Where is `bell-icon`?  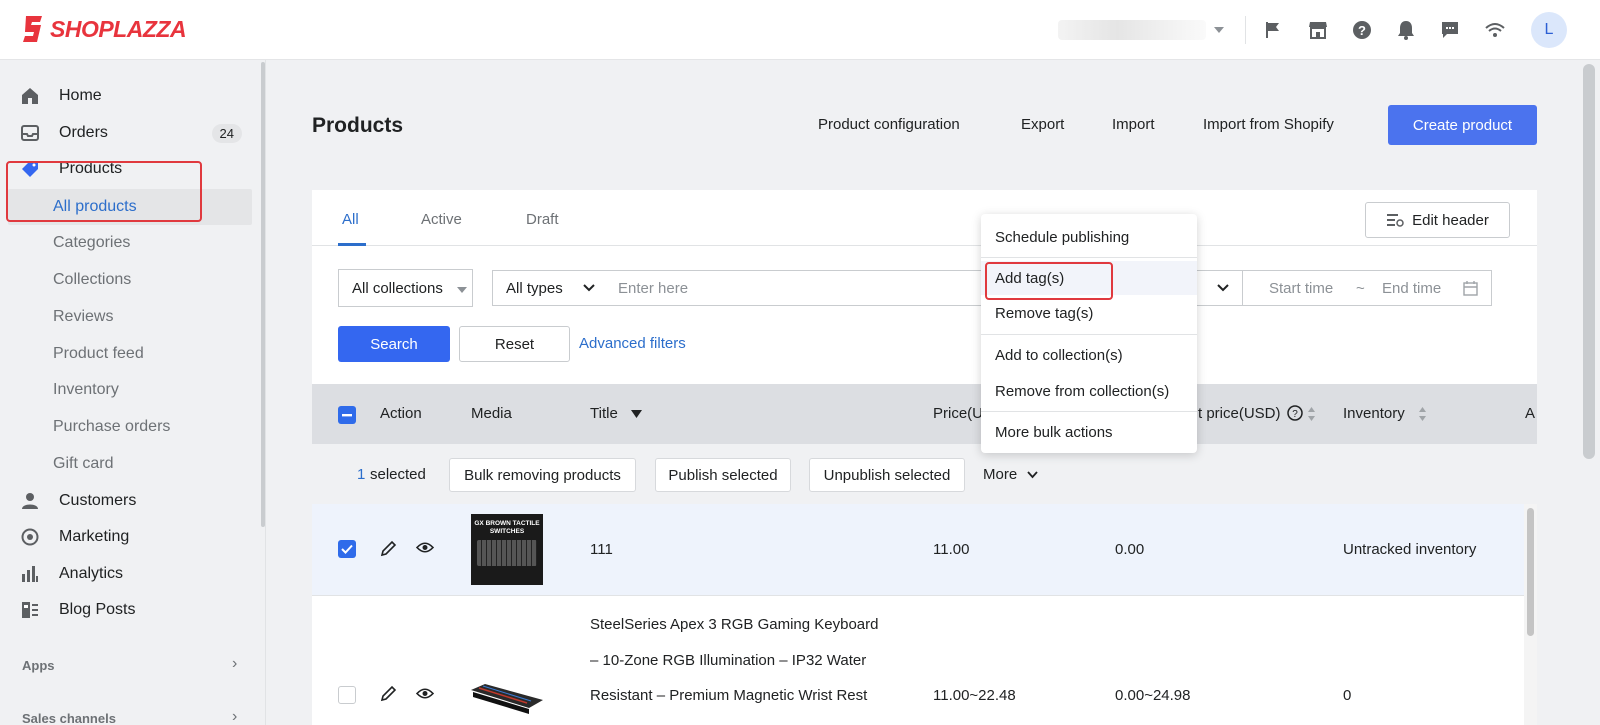
bell-icon is located at coordinates (1406, 30).